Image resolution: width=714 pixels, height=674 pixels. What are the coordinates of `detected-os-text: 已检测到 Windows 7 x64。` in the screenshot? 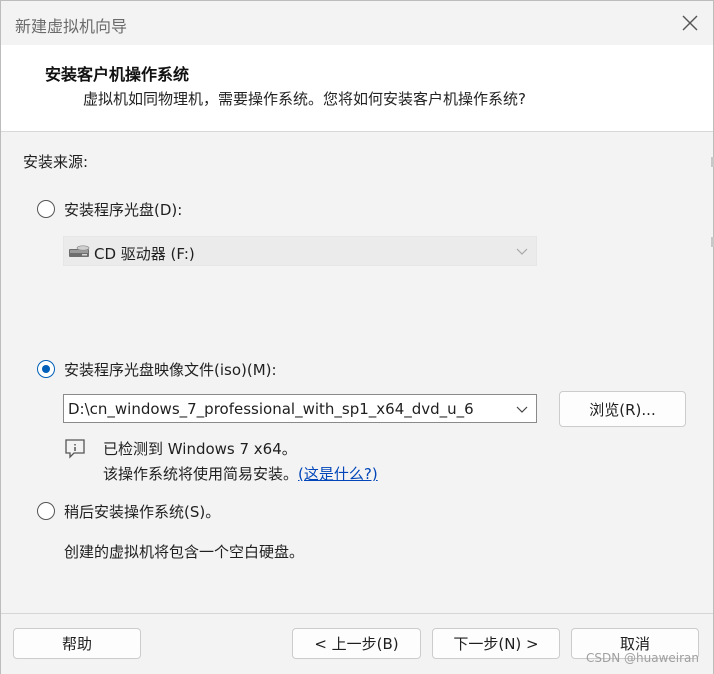 It's located at (200, 449).